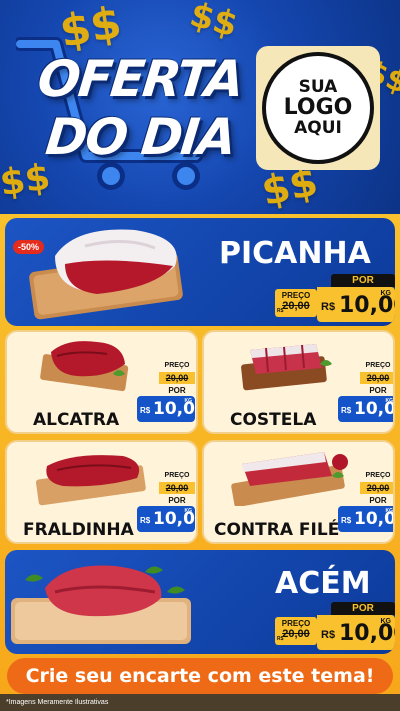 The image size is (400, 711). Describe the element at coordinates (200, 702) in the screenshot. I see `footer-note: *Imagens Meramente Ilustrativas` at that location.